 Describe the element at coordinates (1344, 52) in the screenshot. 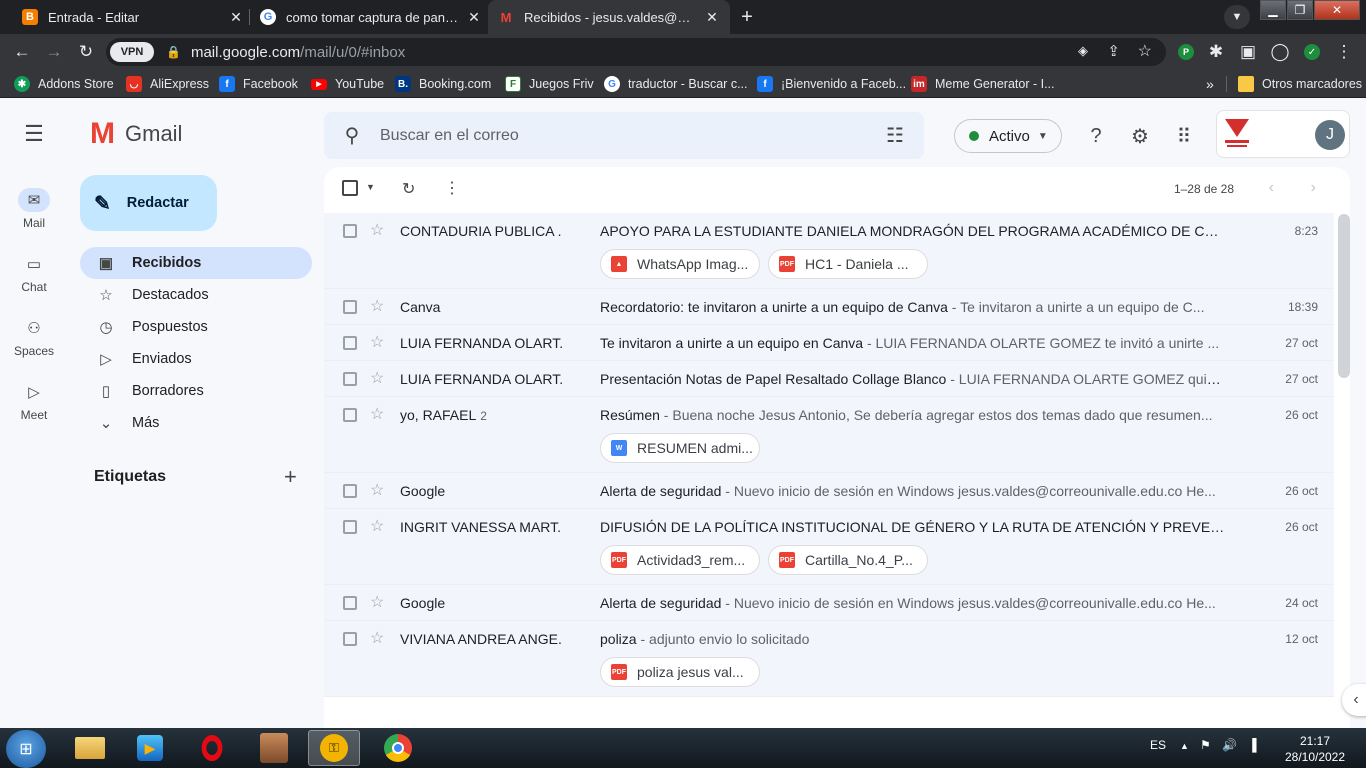

I see `menu-kebab-icon: ⋮` at that location.